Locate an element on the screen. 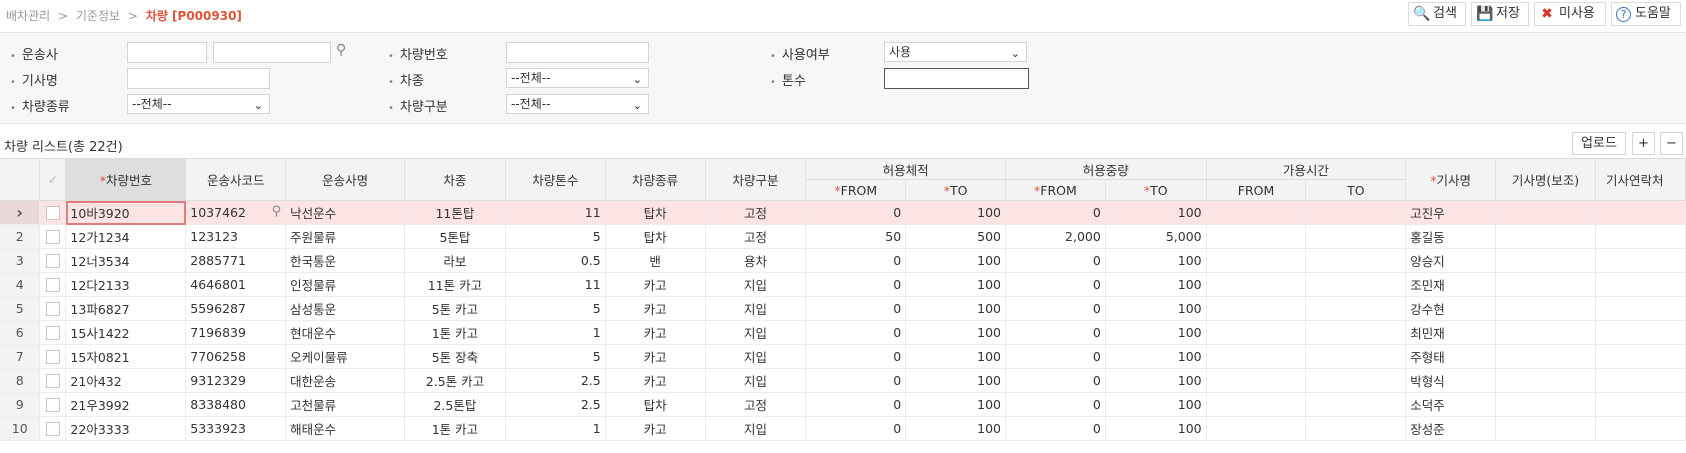  col-weight-to: *TO is located at coordinates (1156, 190).